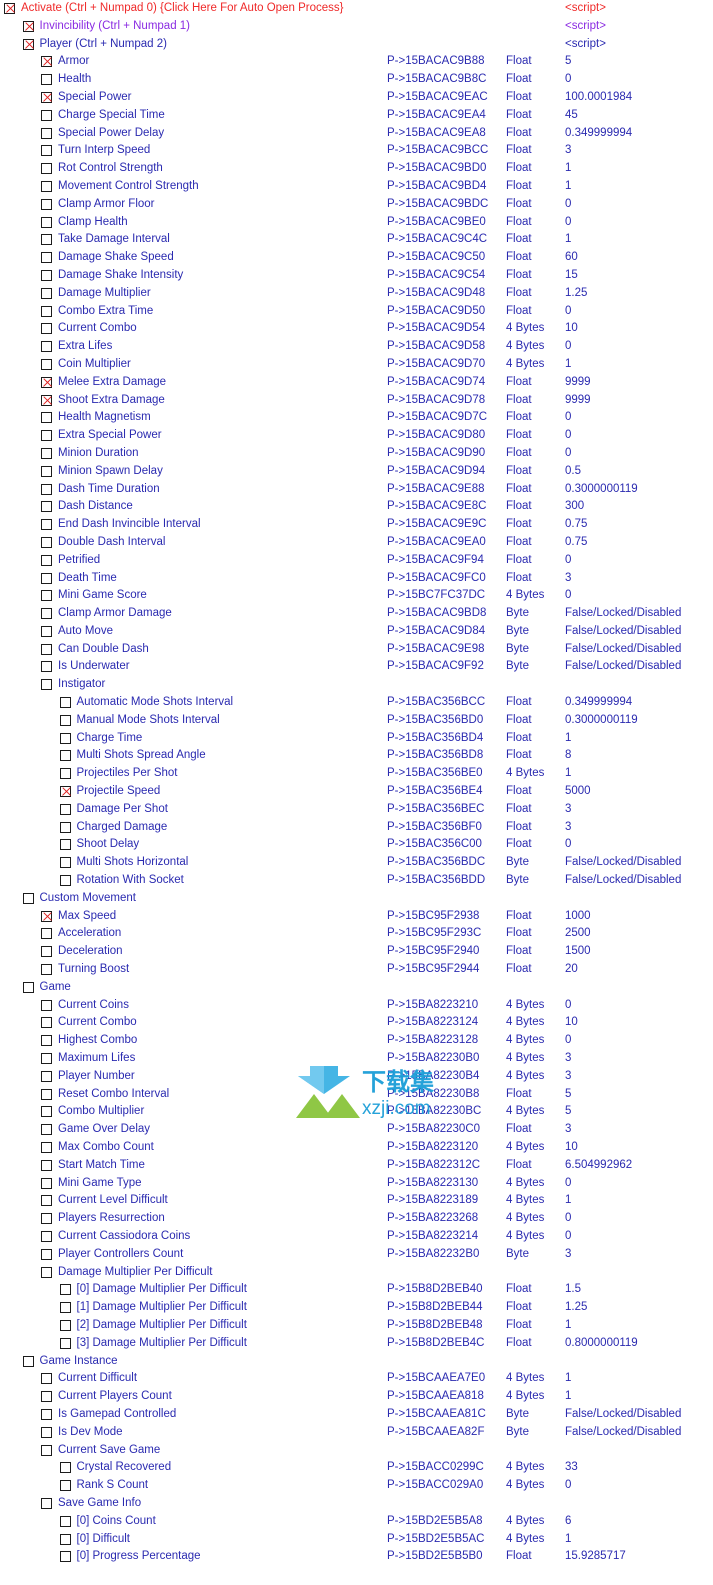 The image size is (713, 1585). What do you see at coordinates (356, 970) in the screenshot?
I see `cheat-table-row: Turning Boost P->15BC95F2944 Float 20` at bounding box center [356, 970].